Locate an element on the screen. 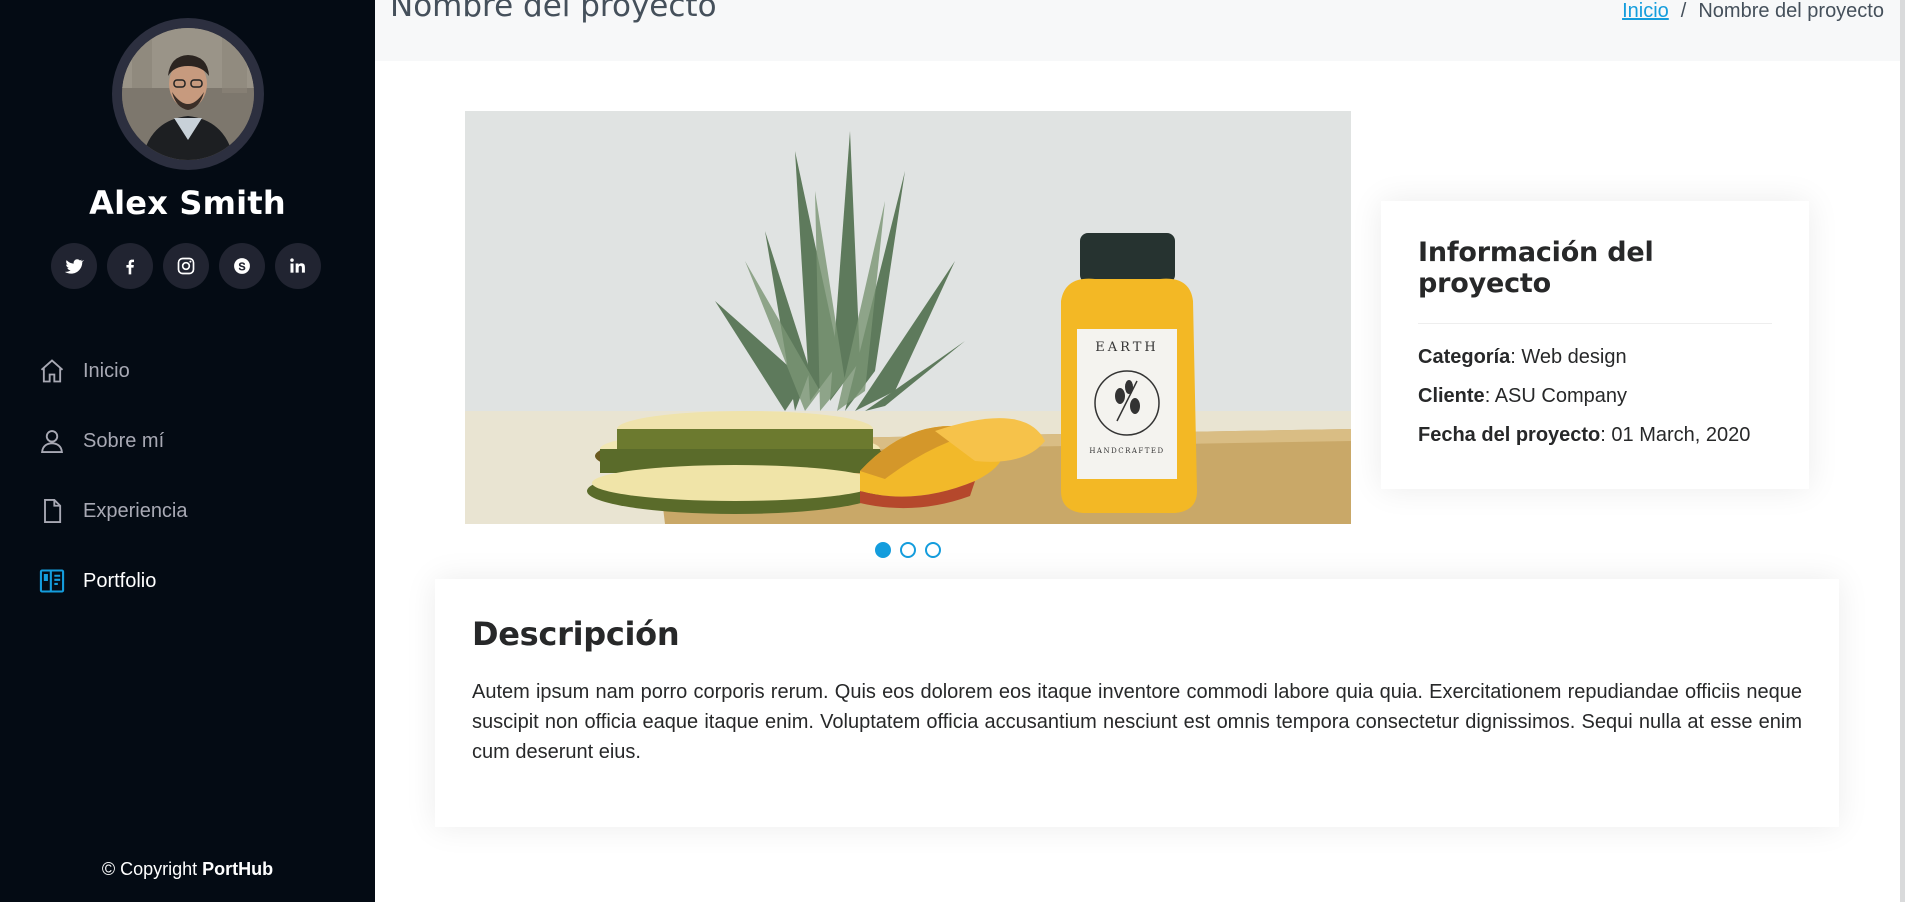 This screenshot has width=1905, height=902. info-date-label: Fecha del proyecto is located at coordinates (1509, 435).